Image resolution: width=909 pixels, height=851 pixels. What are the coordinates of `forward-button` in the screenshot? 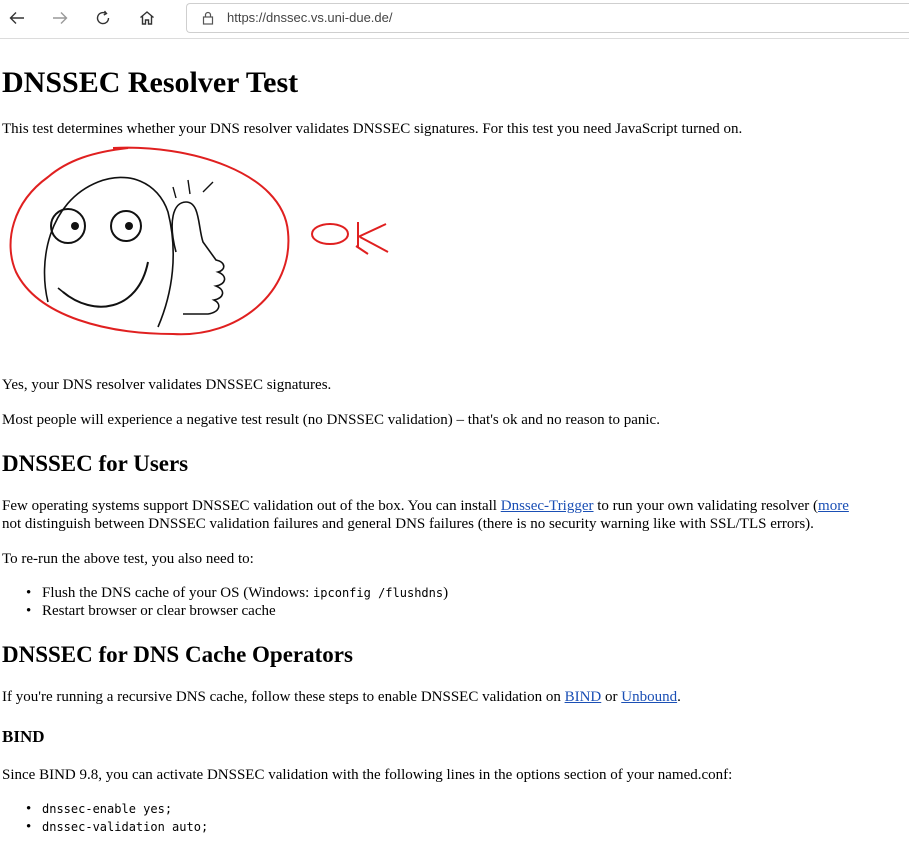 It's located at (60, 18).